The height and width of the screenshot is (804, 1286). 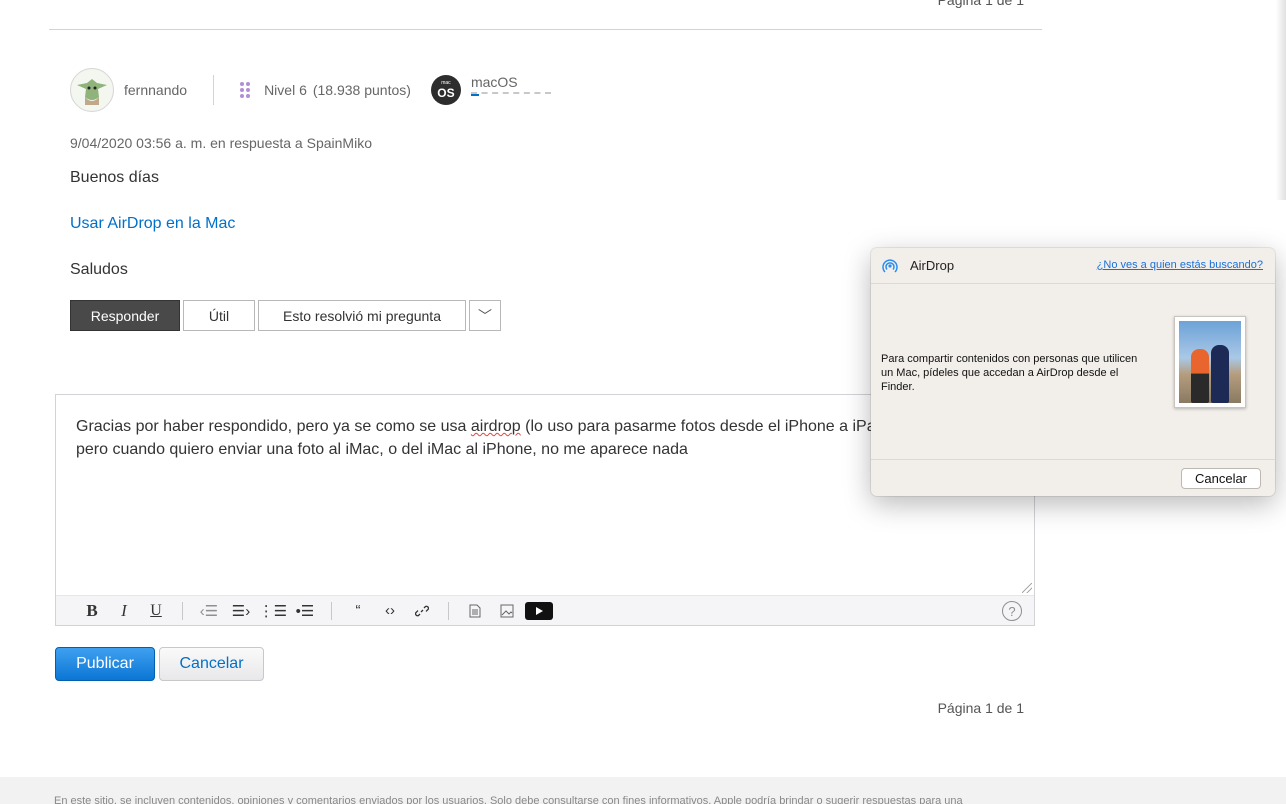 I want to click on user-points: (18.938 puntos), so click(x=361, y=90).